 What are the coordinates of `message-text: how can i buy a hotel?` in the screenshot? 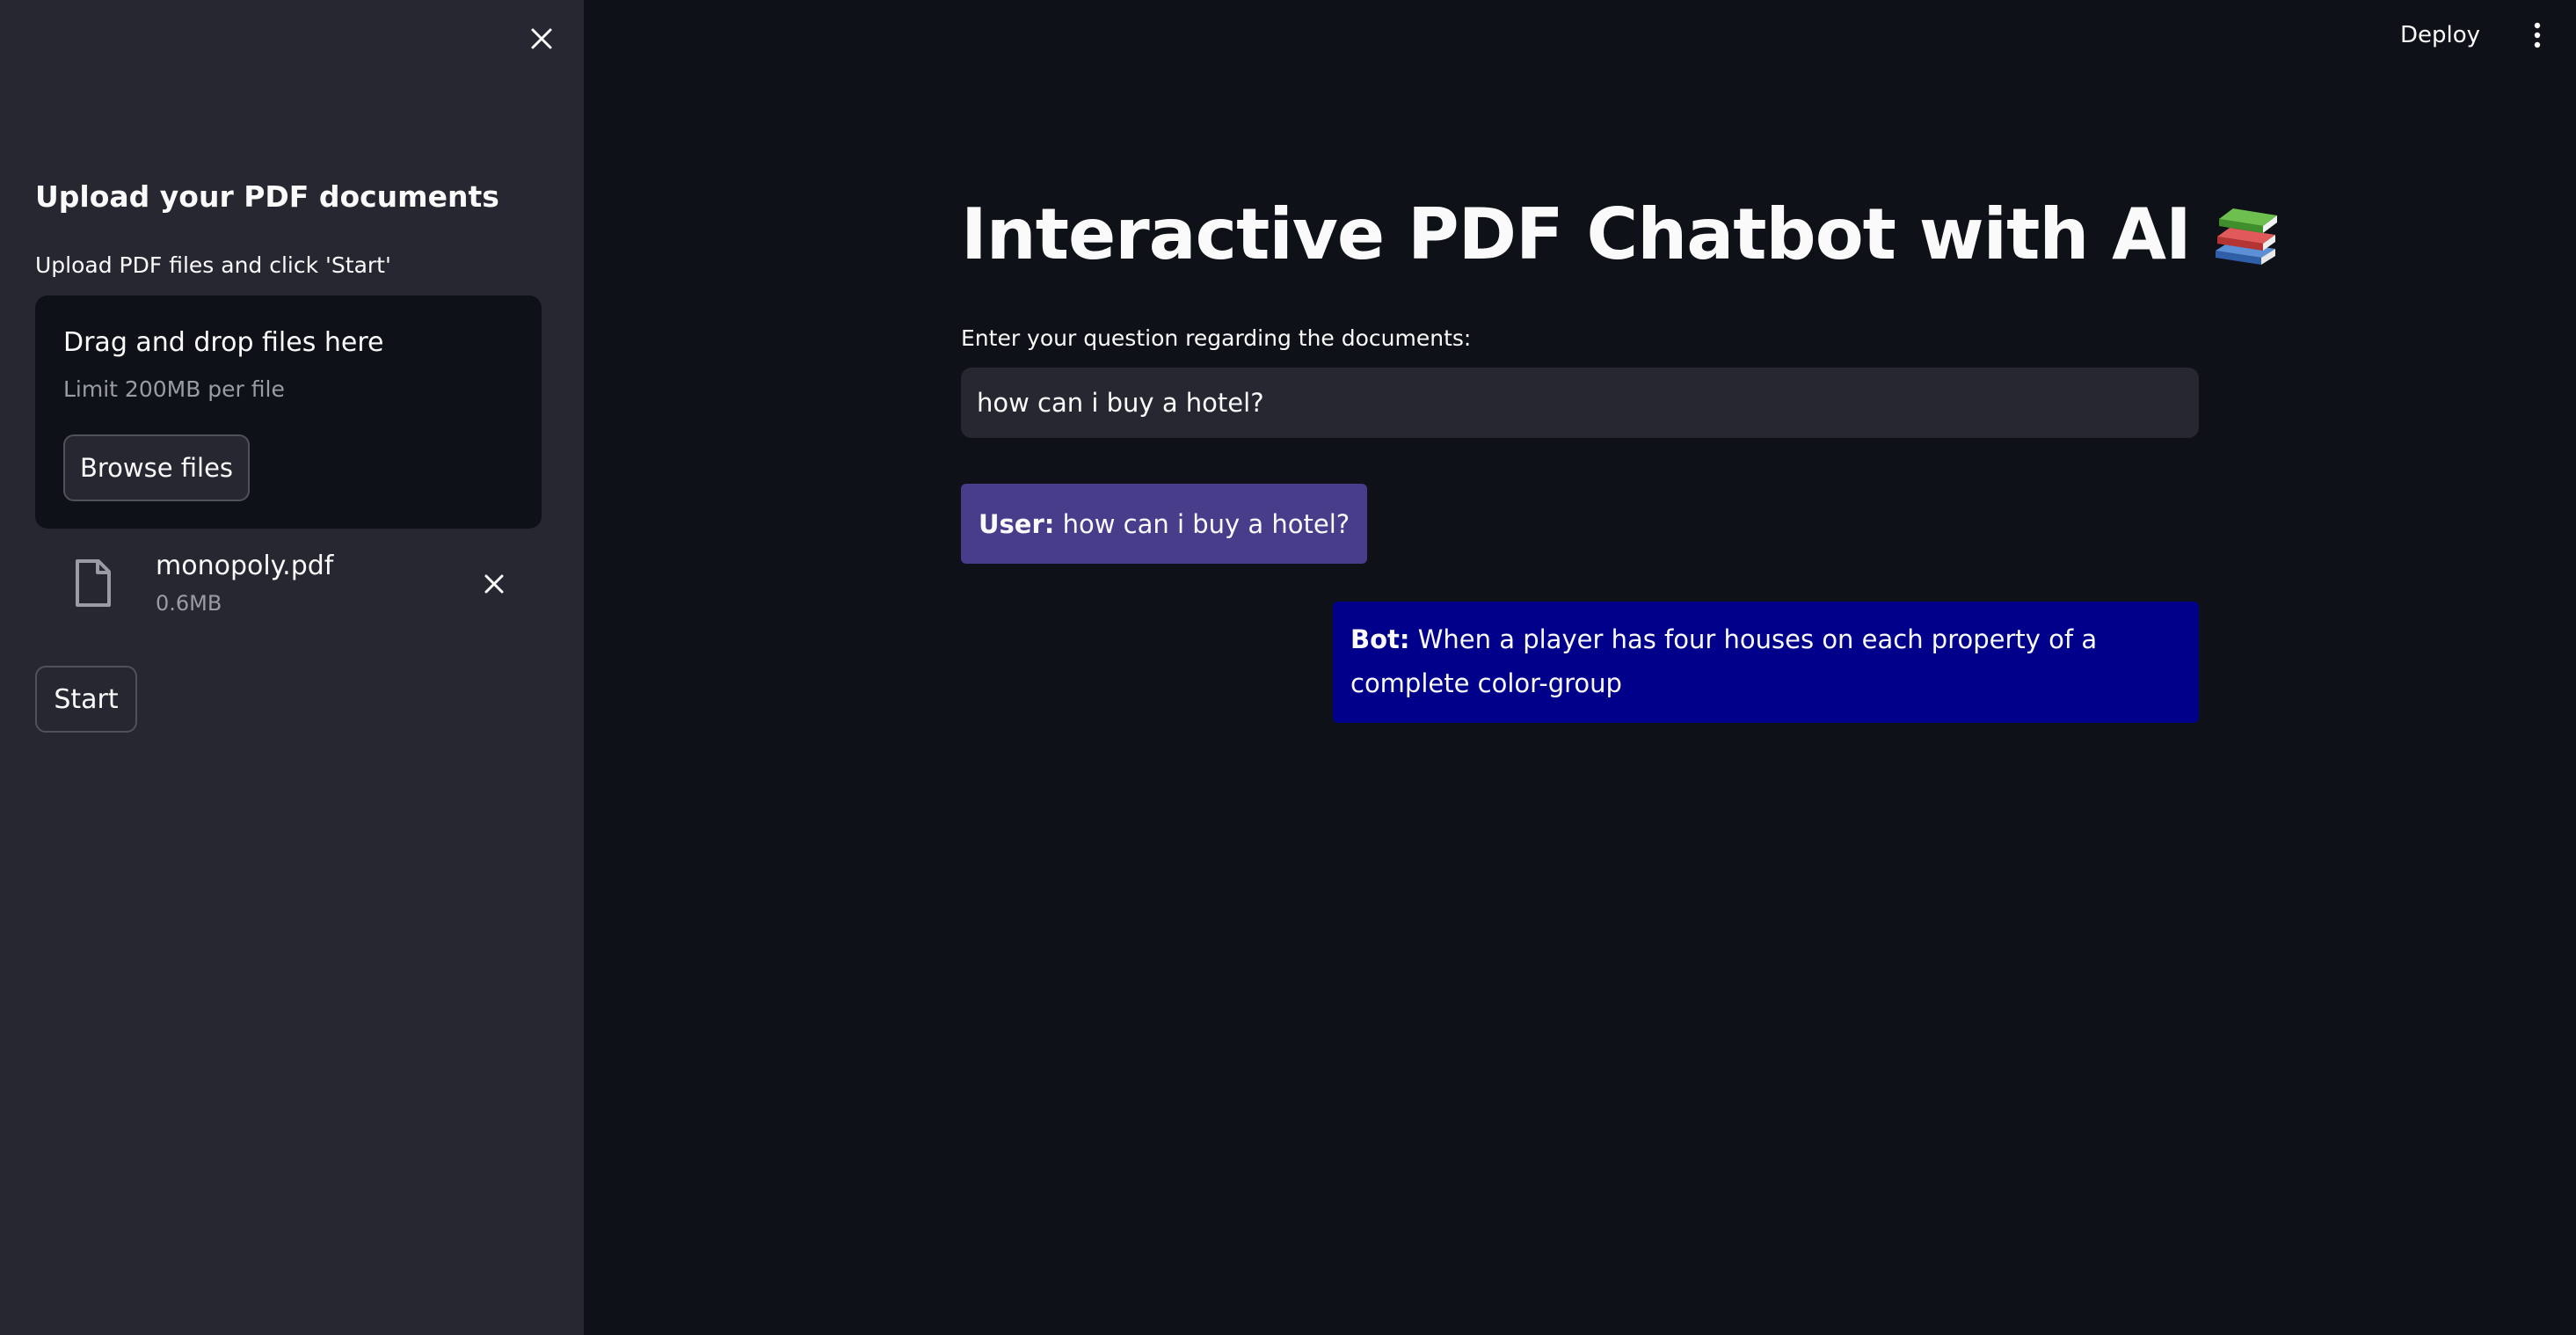 It's located at (1206, 523).